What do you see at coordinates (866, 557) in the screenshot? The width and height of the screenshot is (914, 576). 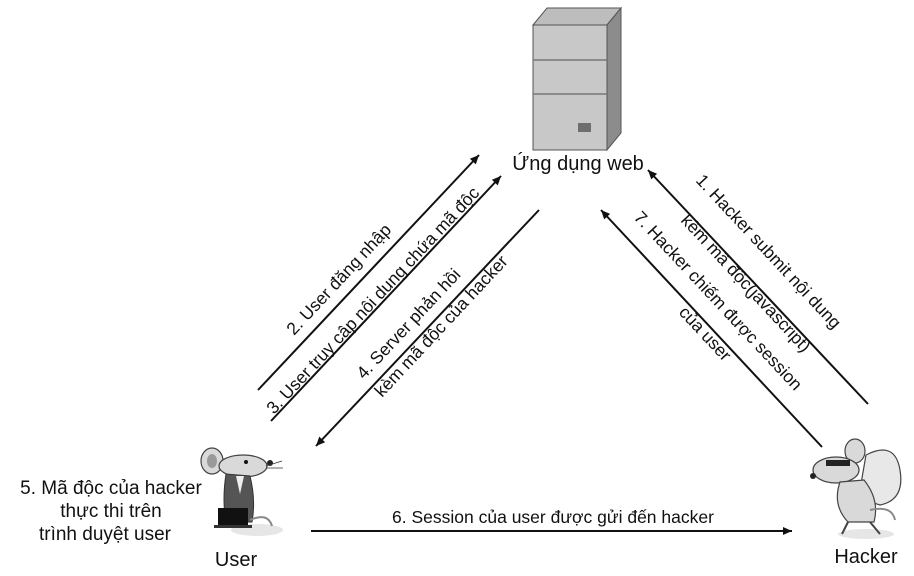 I see `hacker-label: Hacker` at bounding box center [866, 557].